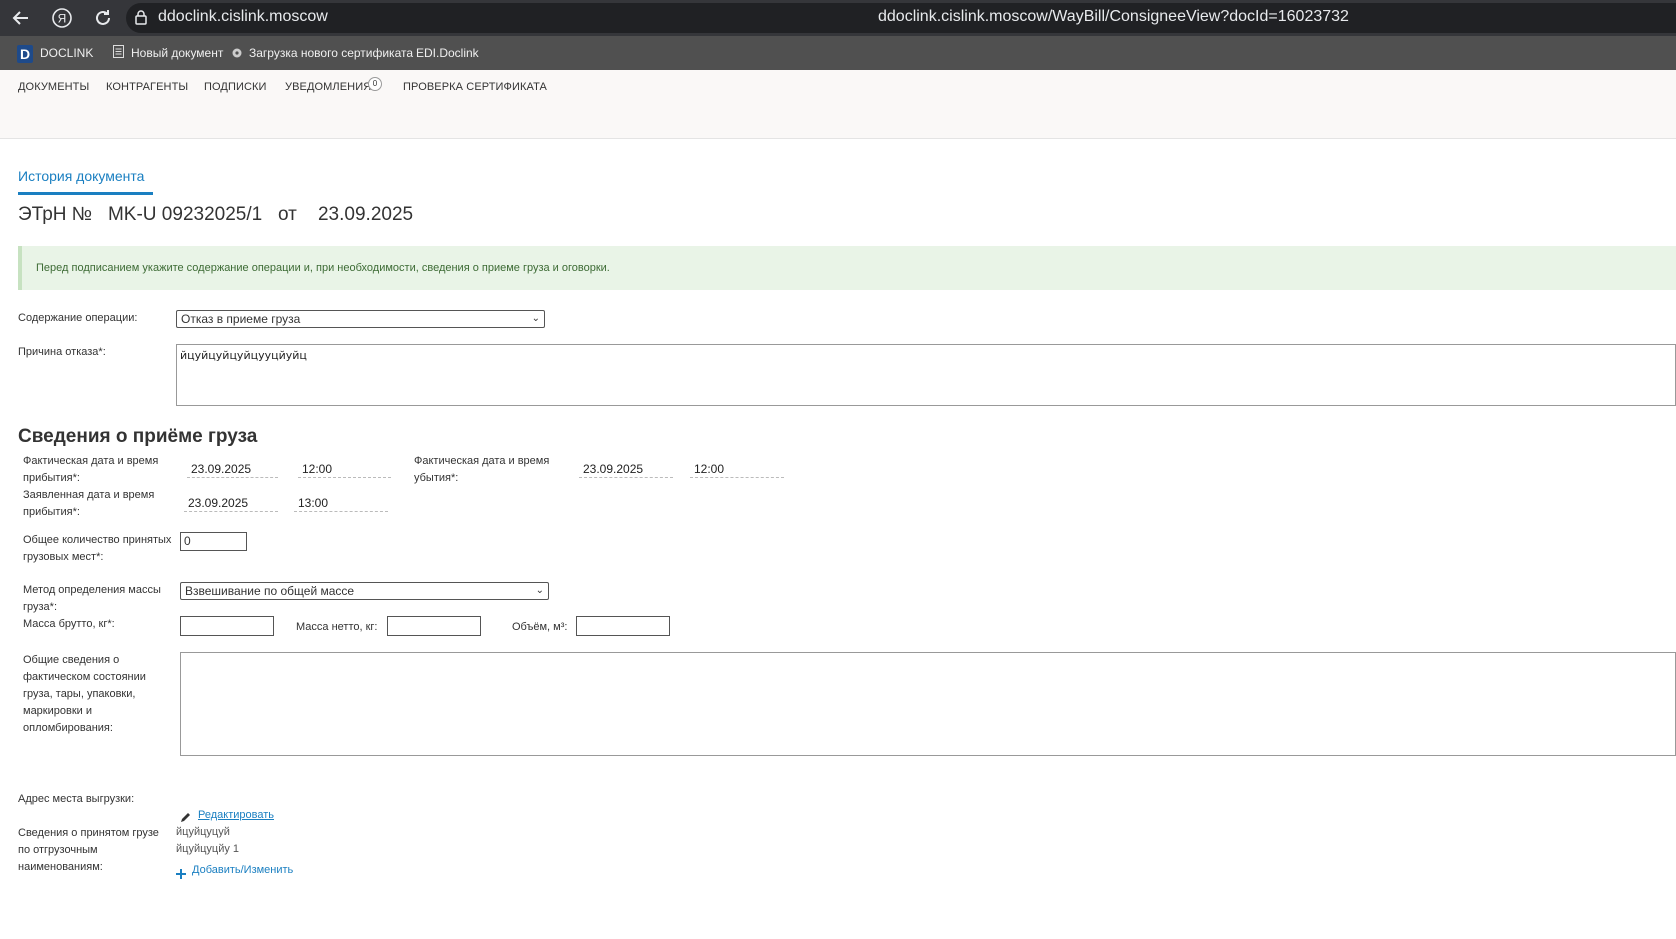  Describe the element at coordinates (928, 704) in the screenshot. I see `condition-textarea` at that location.